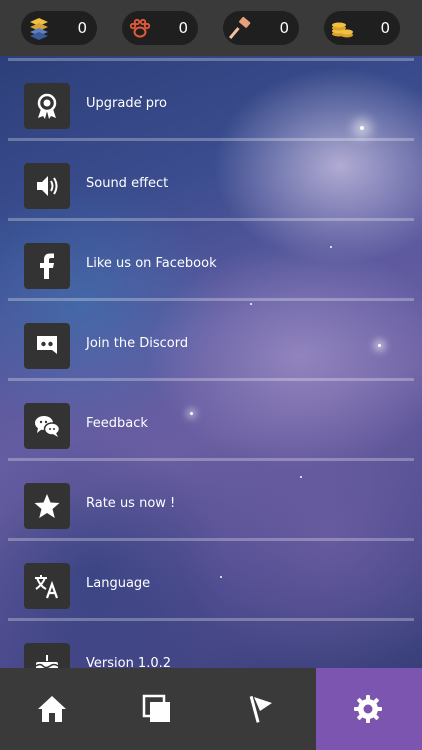  I want to click on tab-cards, so click(157, 709).